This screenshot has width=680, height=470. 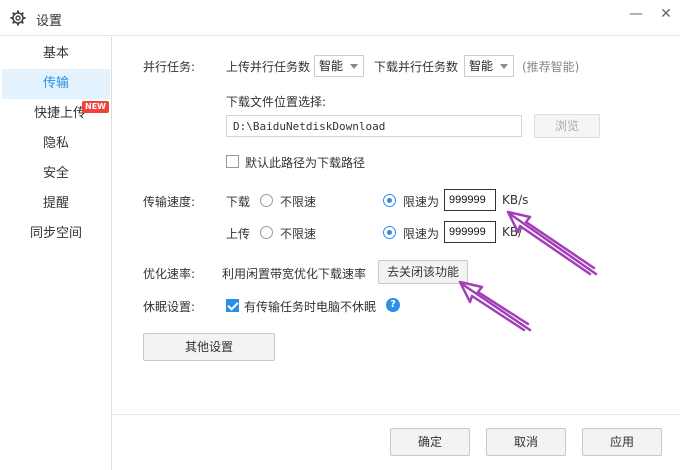 I want to click on download-path-input, so click(x=374, y=126).